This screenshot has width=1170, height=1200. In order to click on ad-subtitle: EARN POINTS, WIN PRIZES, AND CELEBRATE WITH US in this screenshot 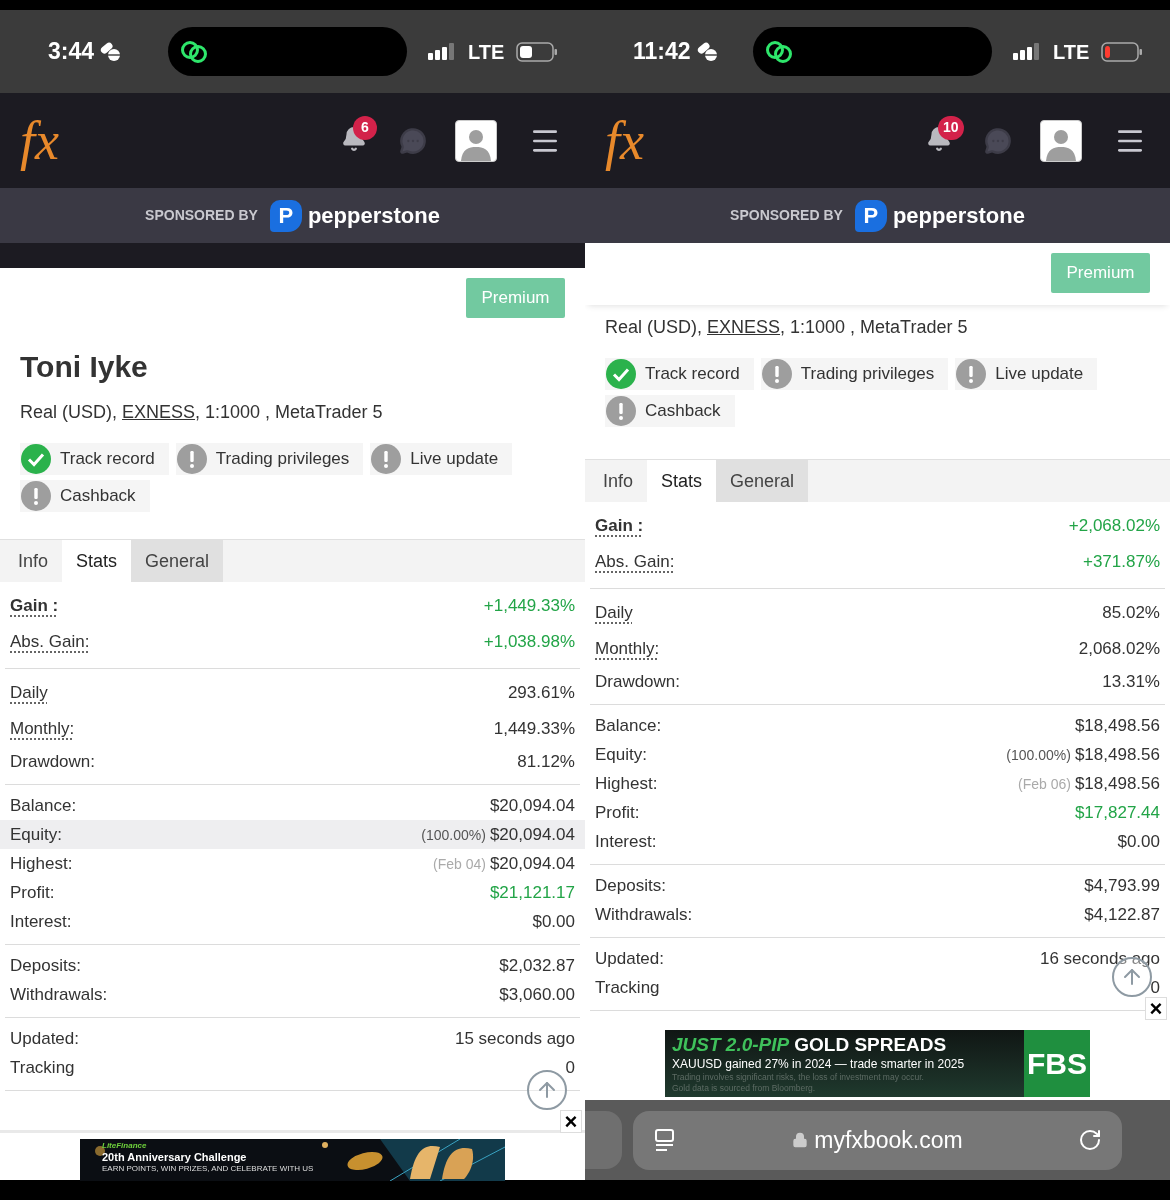, I will do `click(208, 1169)`.